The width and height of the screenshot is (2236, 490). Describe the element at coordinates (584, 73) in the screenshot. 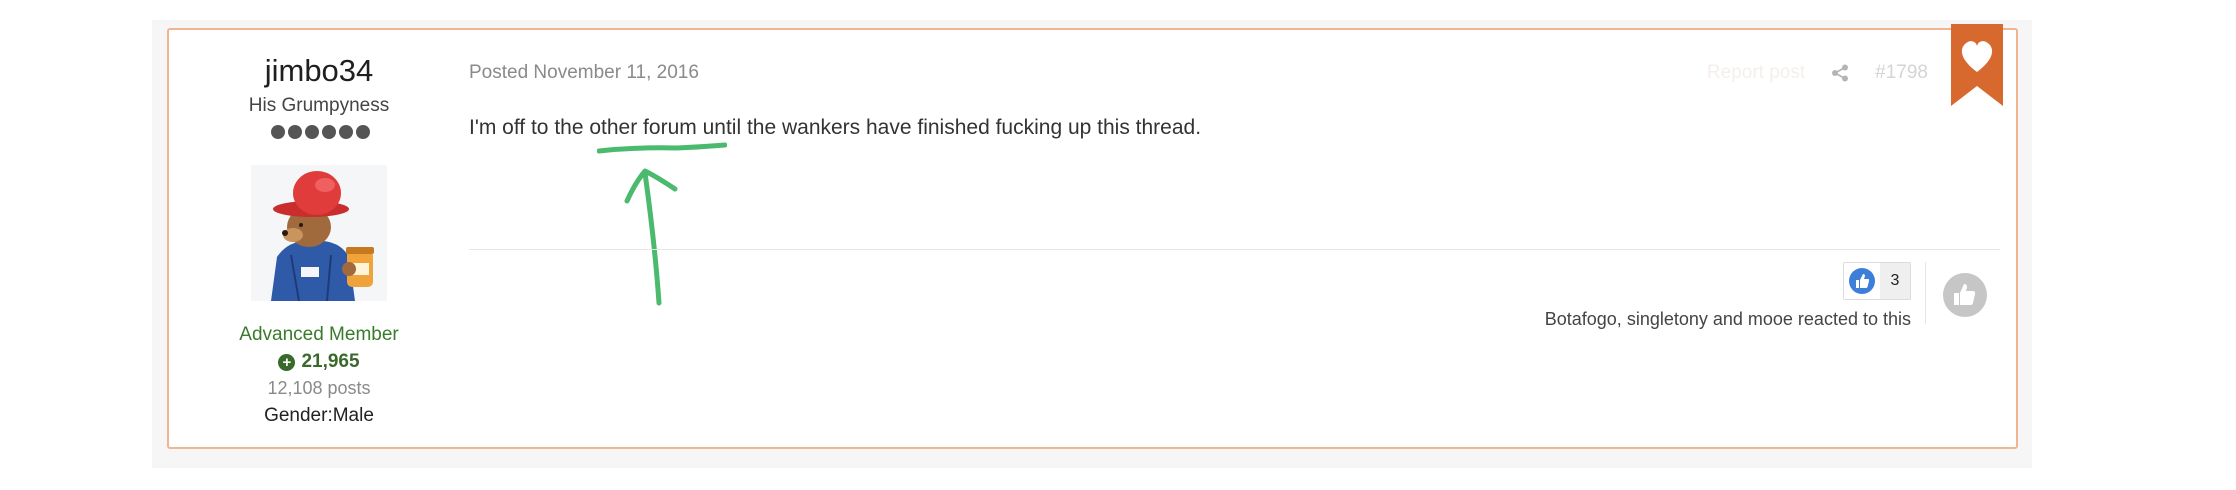

I see `post-date: Posted November 11, 2016` at that location.